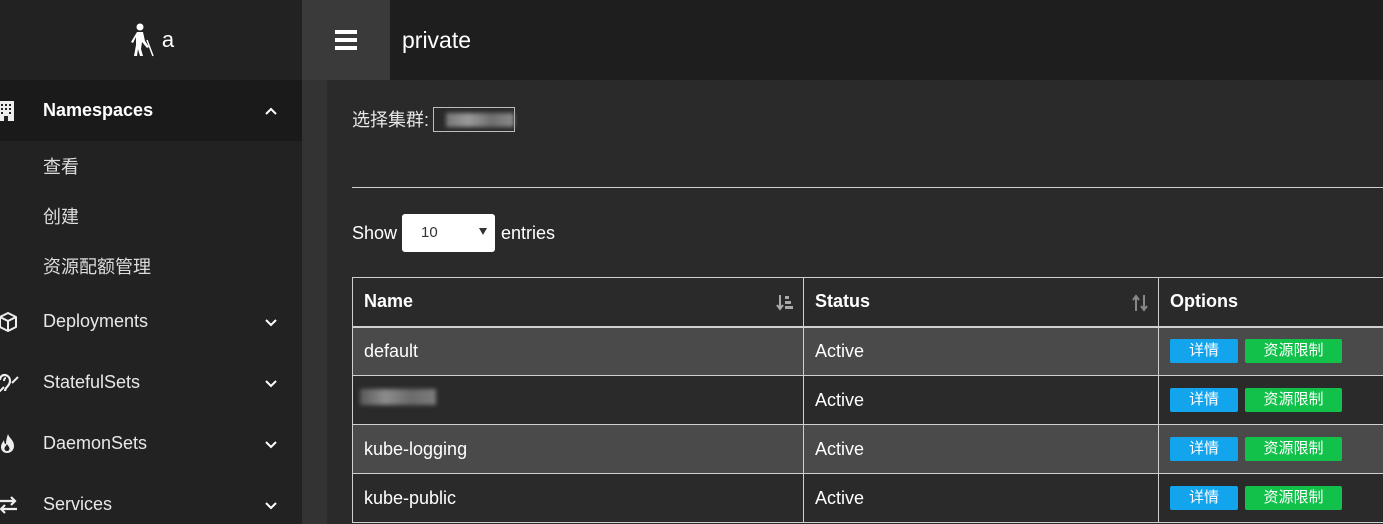 The width and height of the screenshot is (1383, 524). Describe the element at coordinates (98, 110) in the screenshot. I see `sidebar-item-label: Namespaces` at that location.